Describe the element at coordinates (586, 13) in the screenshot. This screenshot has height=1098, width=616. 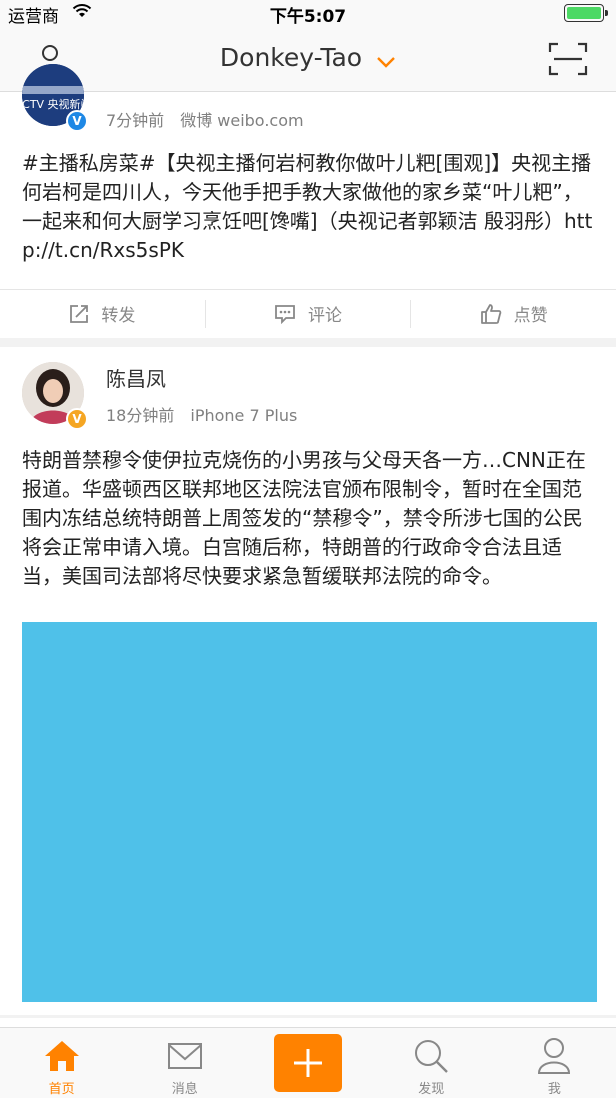
I see `battery-icon` at that location.